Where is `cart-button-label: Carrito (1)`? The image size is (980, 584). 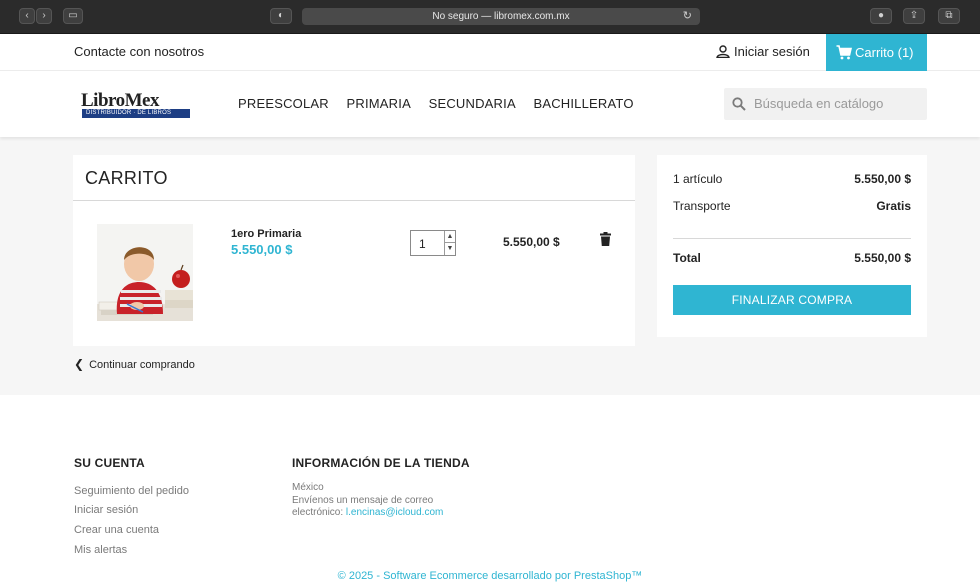
cart-button-label: Carrito (1) is located at coordinates (884, 52).